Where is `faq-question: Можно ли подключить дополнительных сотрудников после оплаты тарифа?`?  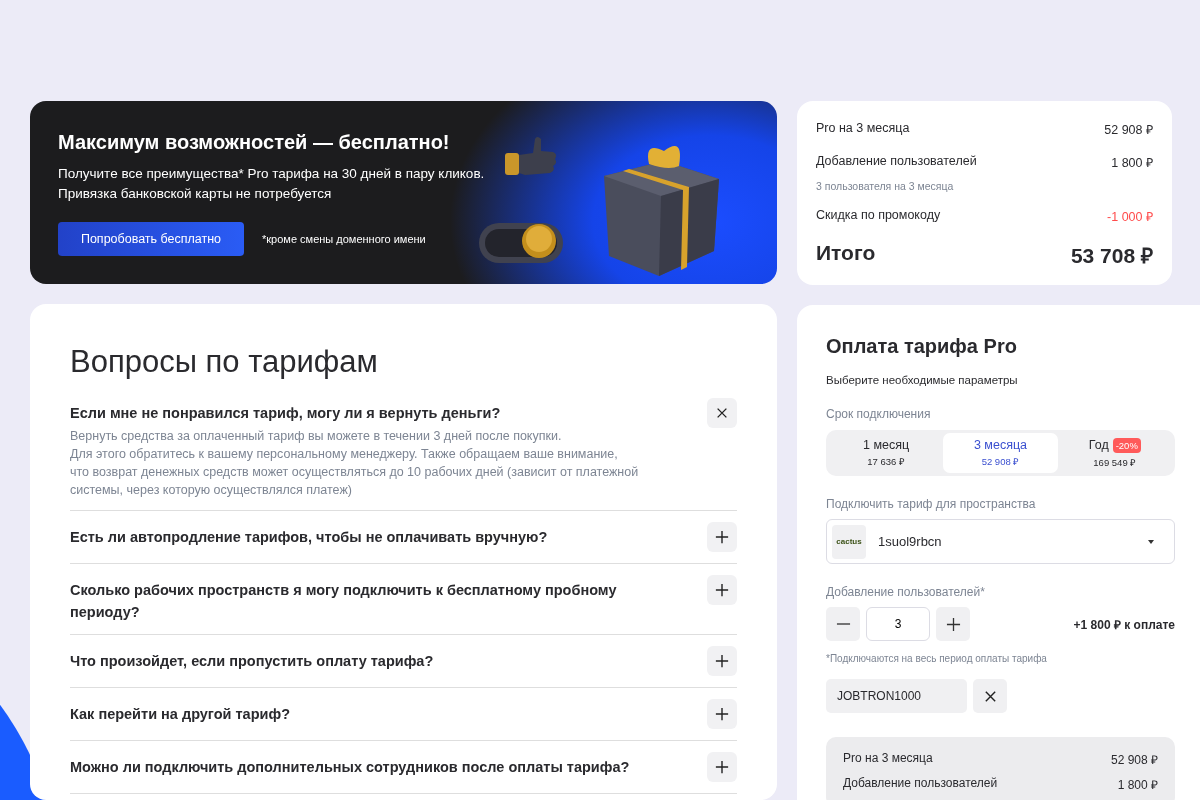 faq-question: Можно ли подключить дополнительных сотрудников после оплаты тарифа? is located at coordinates (355, 765).